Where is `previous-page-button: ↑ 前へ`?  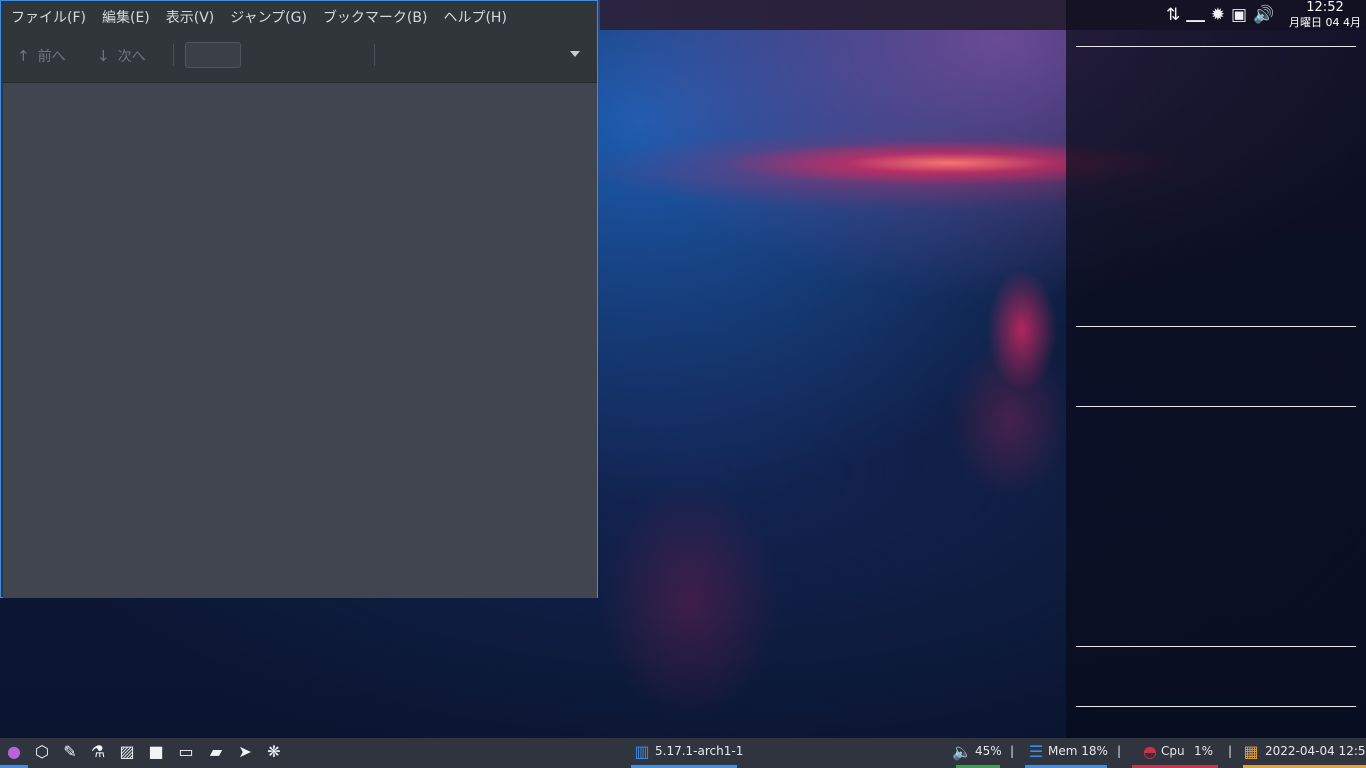
previous-page-button: ↑ 前へ is located at coordinates (41, 56).